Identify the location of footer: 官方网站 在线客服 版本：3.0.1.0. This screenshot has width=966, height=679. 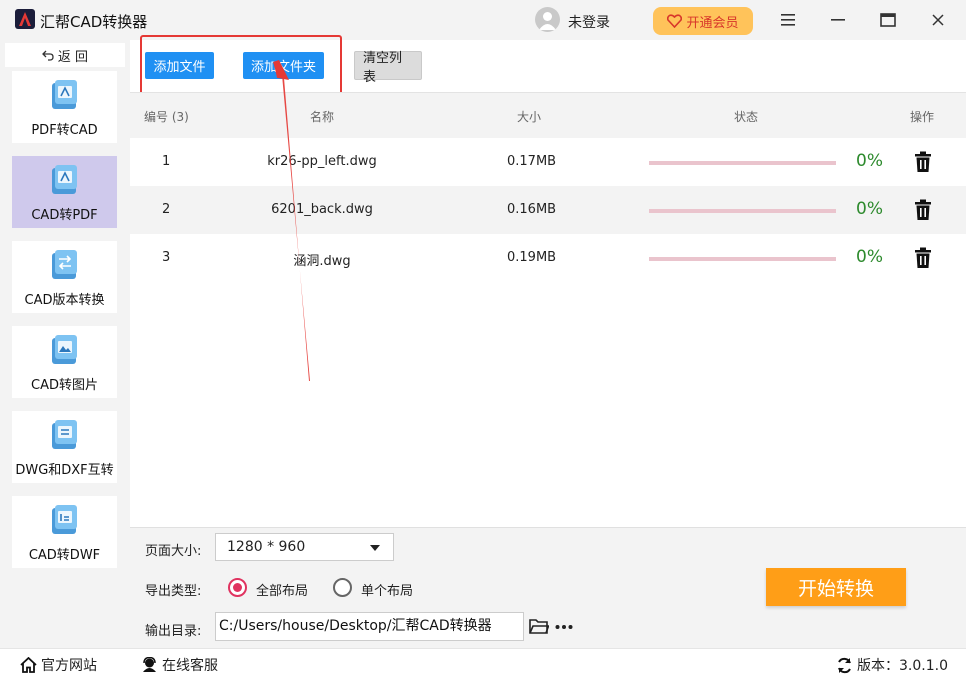
(483, 663).